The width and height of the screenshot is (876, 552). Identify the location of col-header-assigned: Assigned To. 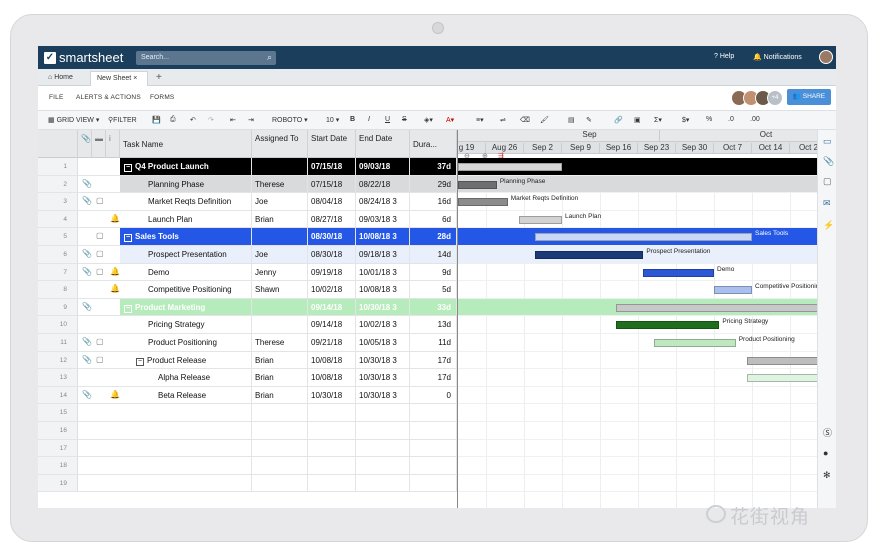
(280, 144).